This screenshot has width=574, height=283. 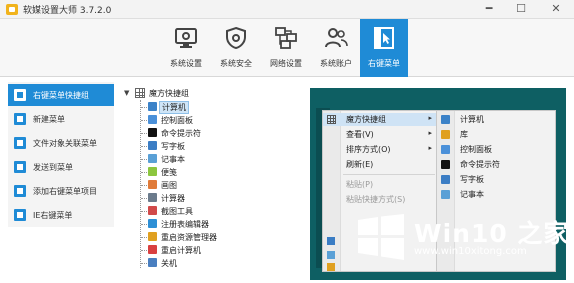 What do you see at coordinates (181, 133) in the screenshot?
I see `tree-item-label: 命令提示符` at bounding box center [181, 133].